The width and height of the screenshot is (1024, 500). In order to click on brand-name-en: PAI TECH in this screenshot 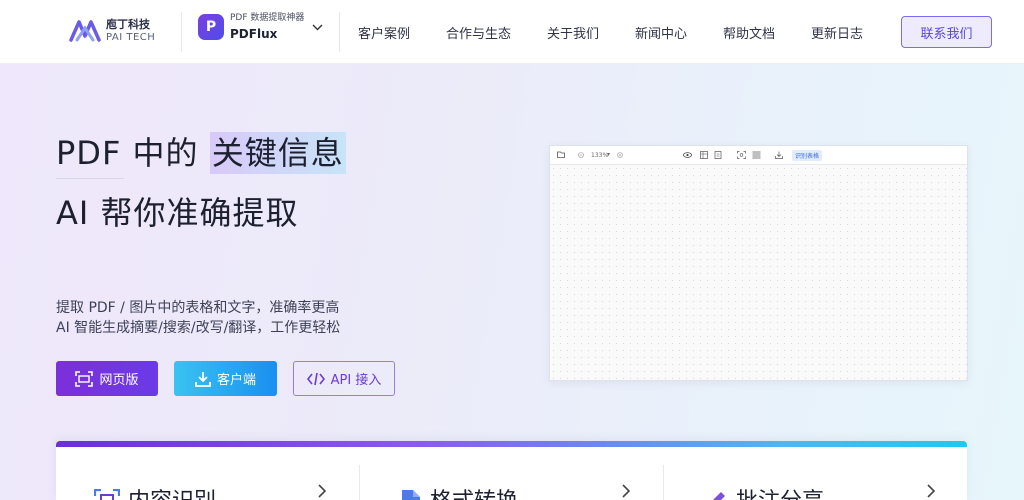, I will do `click(131, 37)`.